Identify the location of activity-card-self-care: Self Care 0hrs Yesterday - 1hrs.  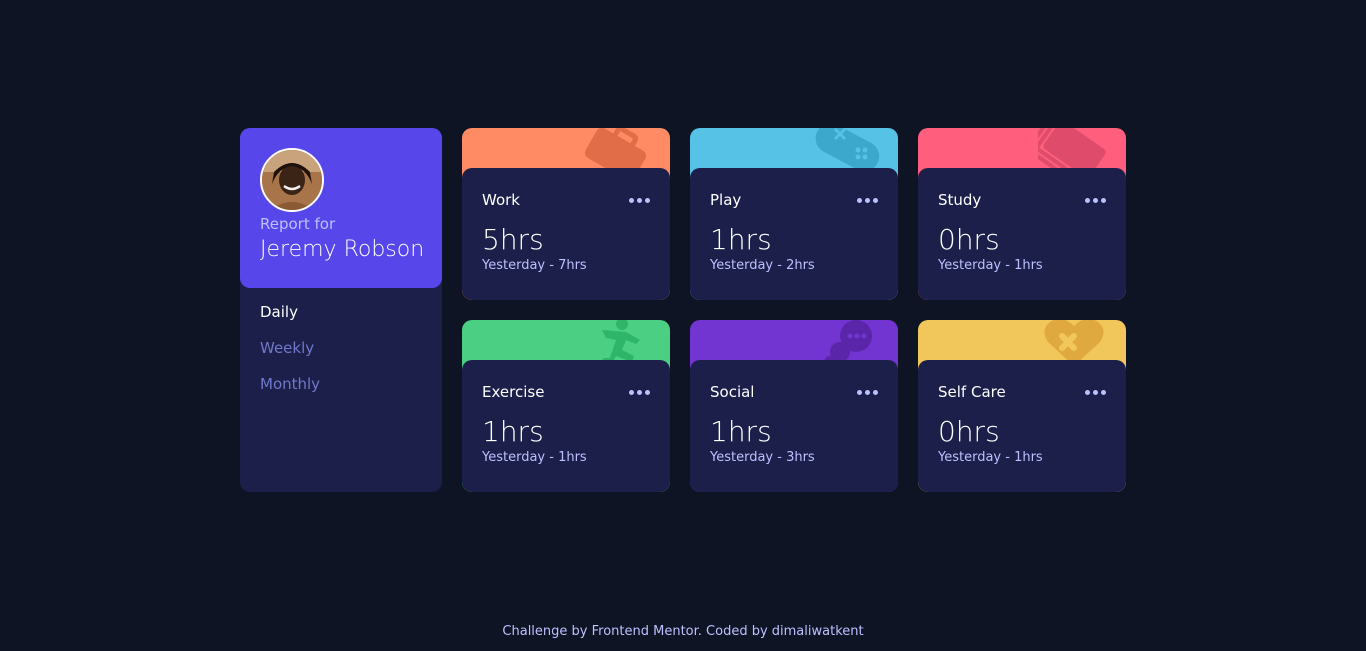
(1022, 406).